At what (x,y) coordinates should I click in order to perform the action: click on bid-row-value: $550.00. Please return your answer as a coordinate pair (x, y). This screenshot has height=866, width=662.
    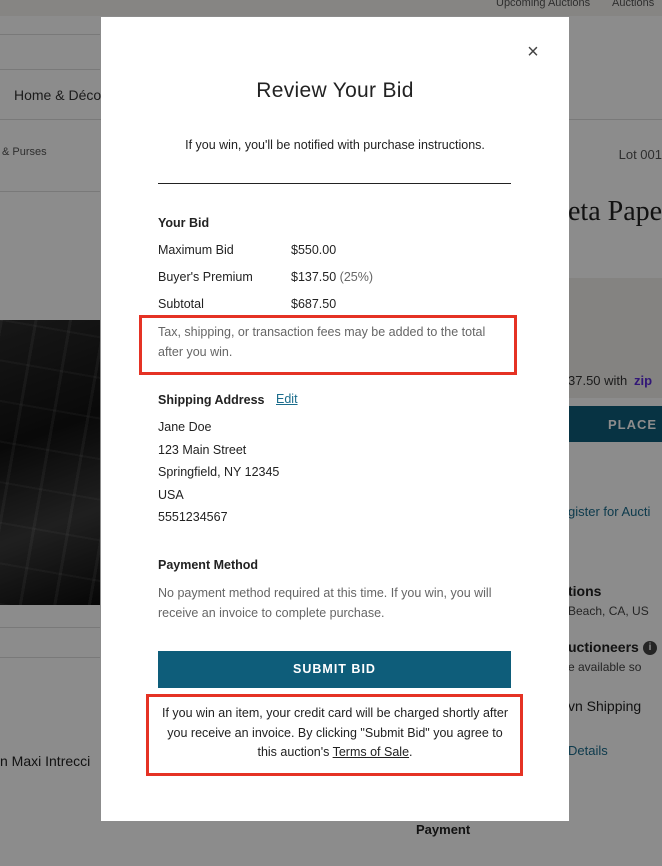
    Looking at the image, I should click on (313, 250).